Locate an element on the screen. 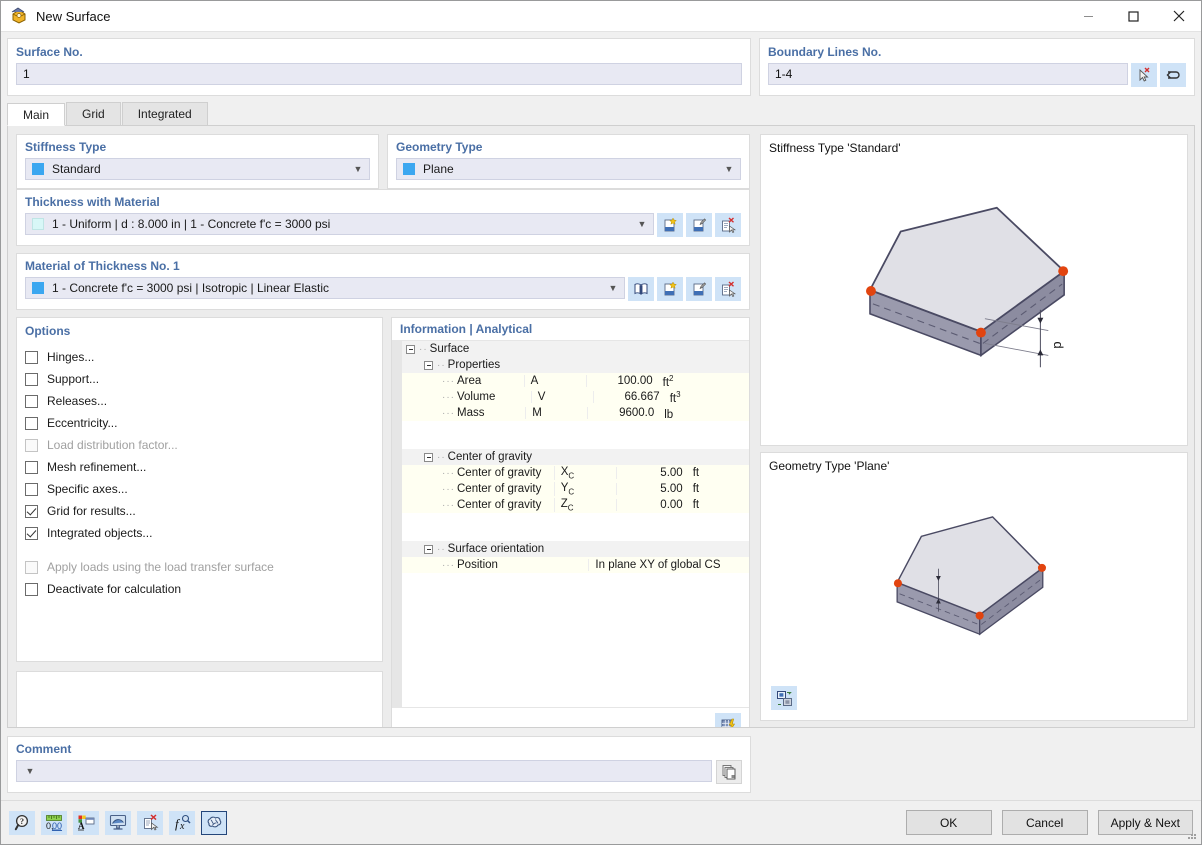 Image resolution: width=1202 pixels, height=845 pixels. stiffness-type-group: Stiffness Type Standard ▼ is located at coordinates (197, 161).